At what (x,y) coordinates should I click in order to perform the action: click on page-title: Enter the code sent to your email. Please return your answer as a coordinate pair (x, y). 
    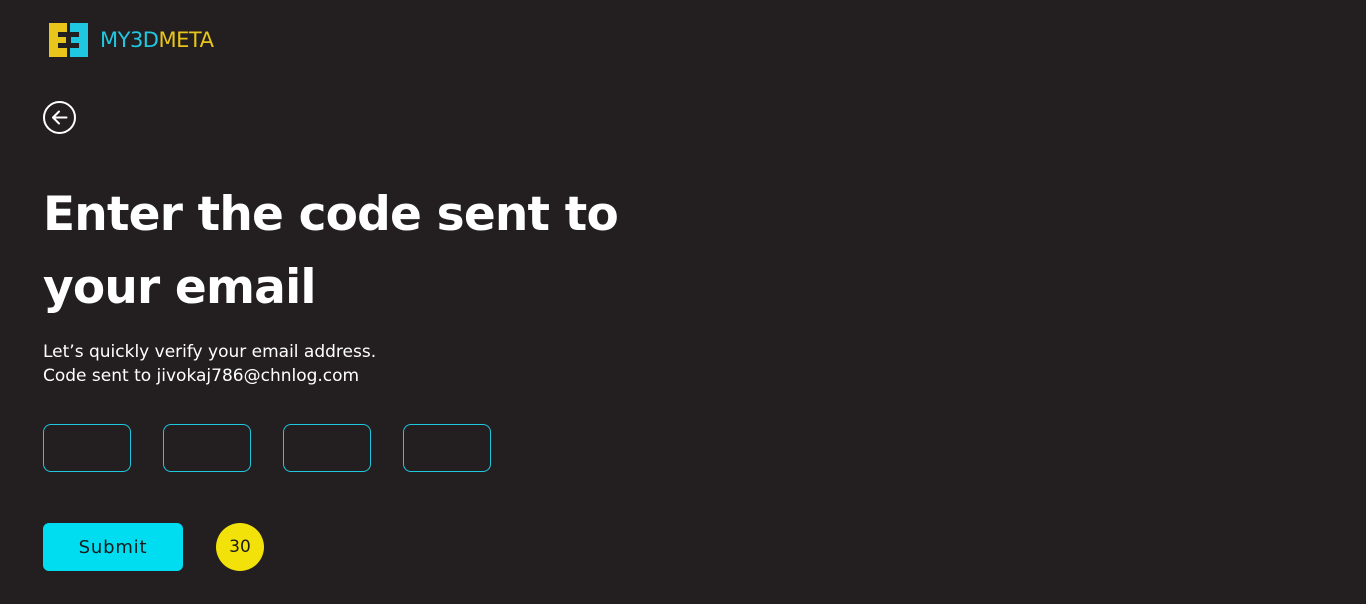
    Looking at the image, I should click on (363, 251).